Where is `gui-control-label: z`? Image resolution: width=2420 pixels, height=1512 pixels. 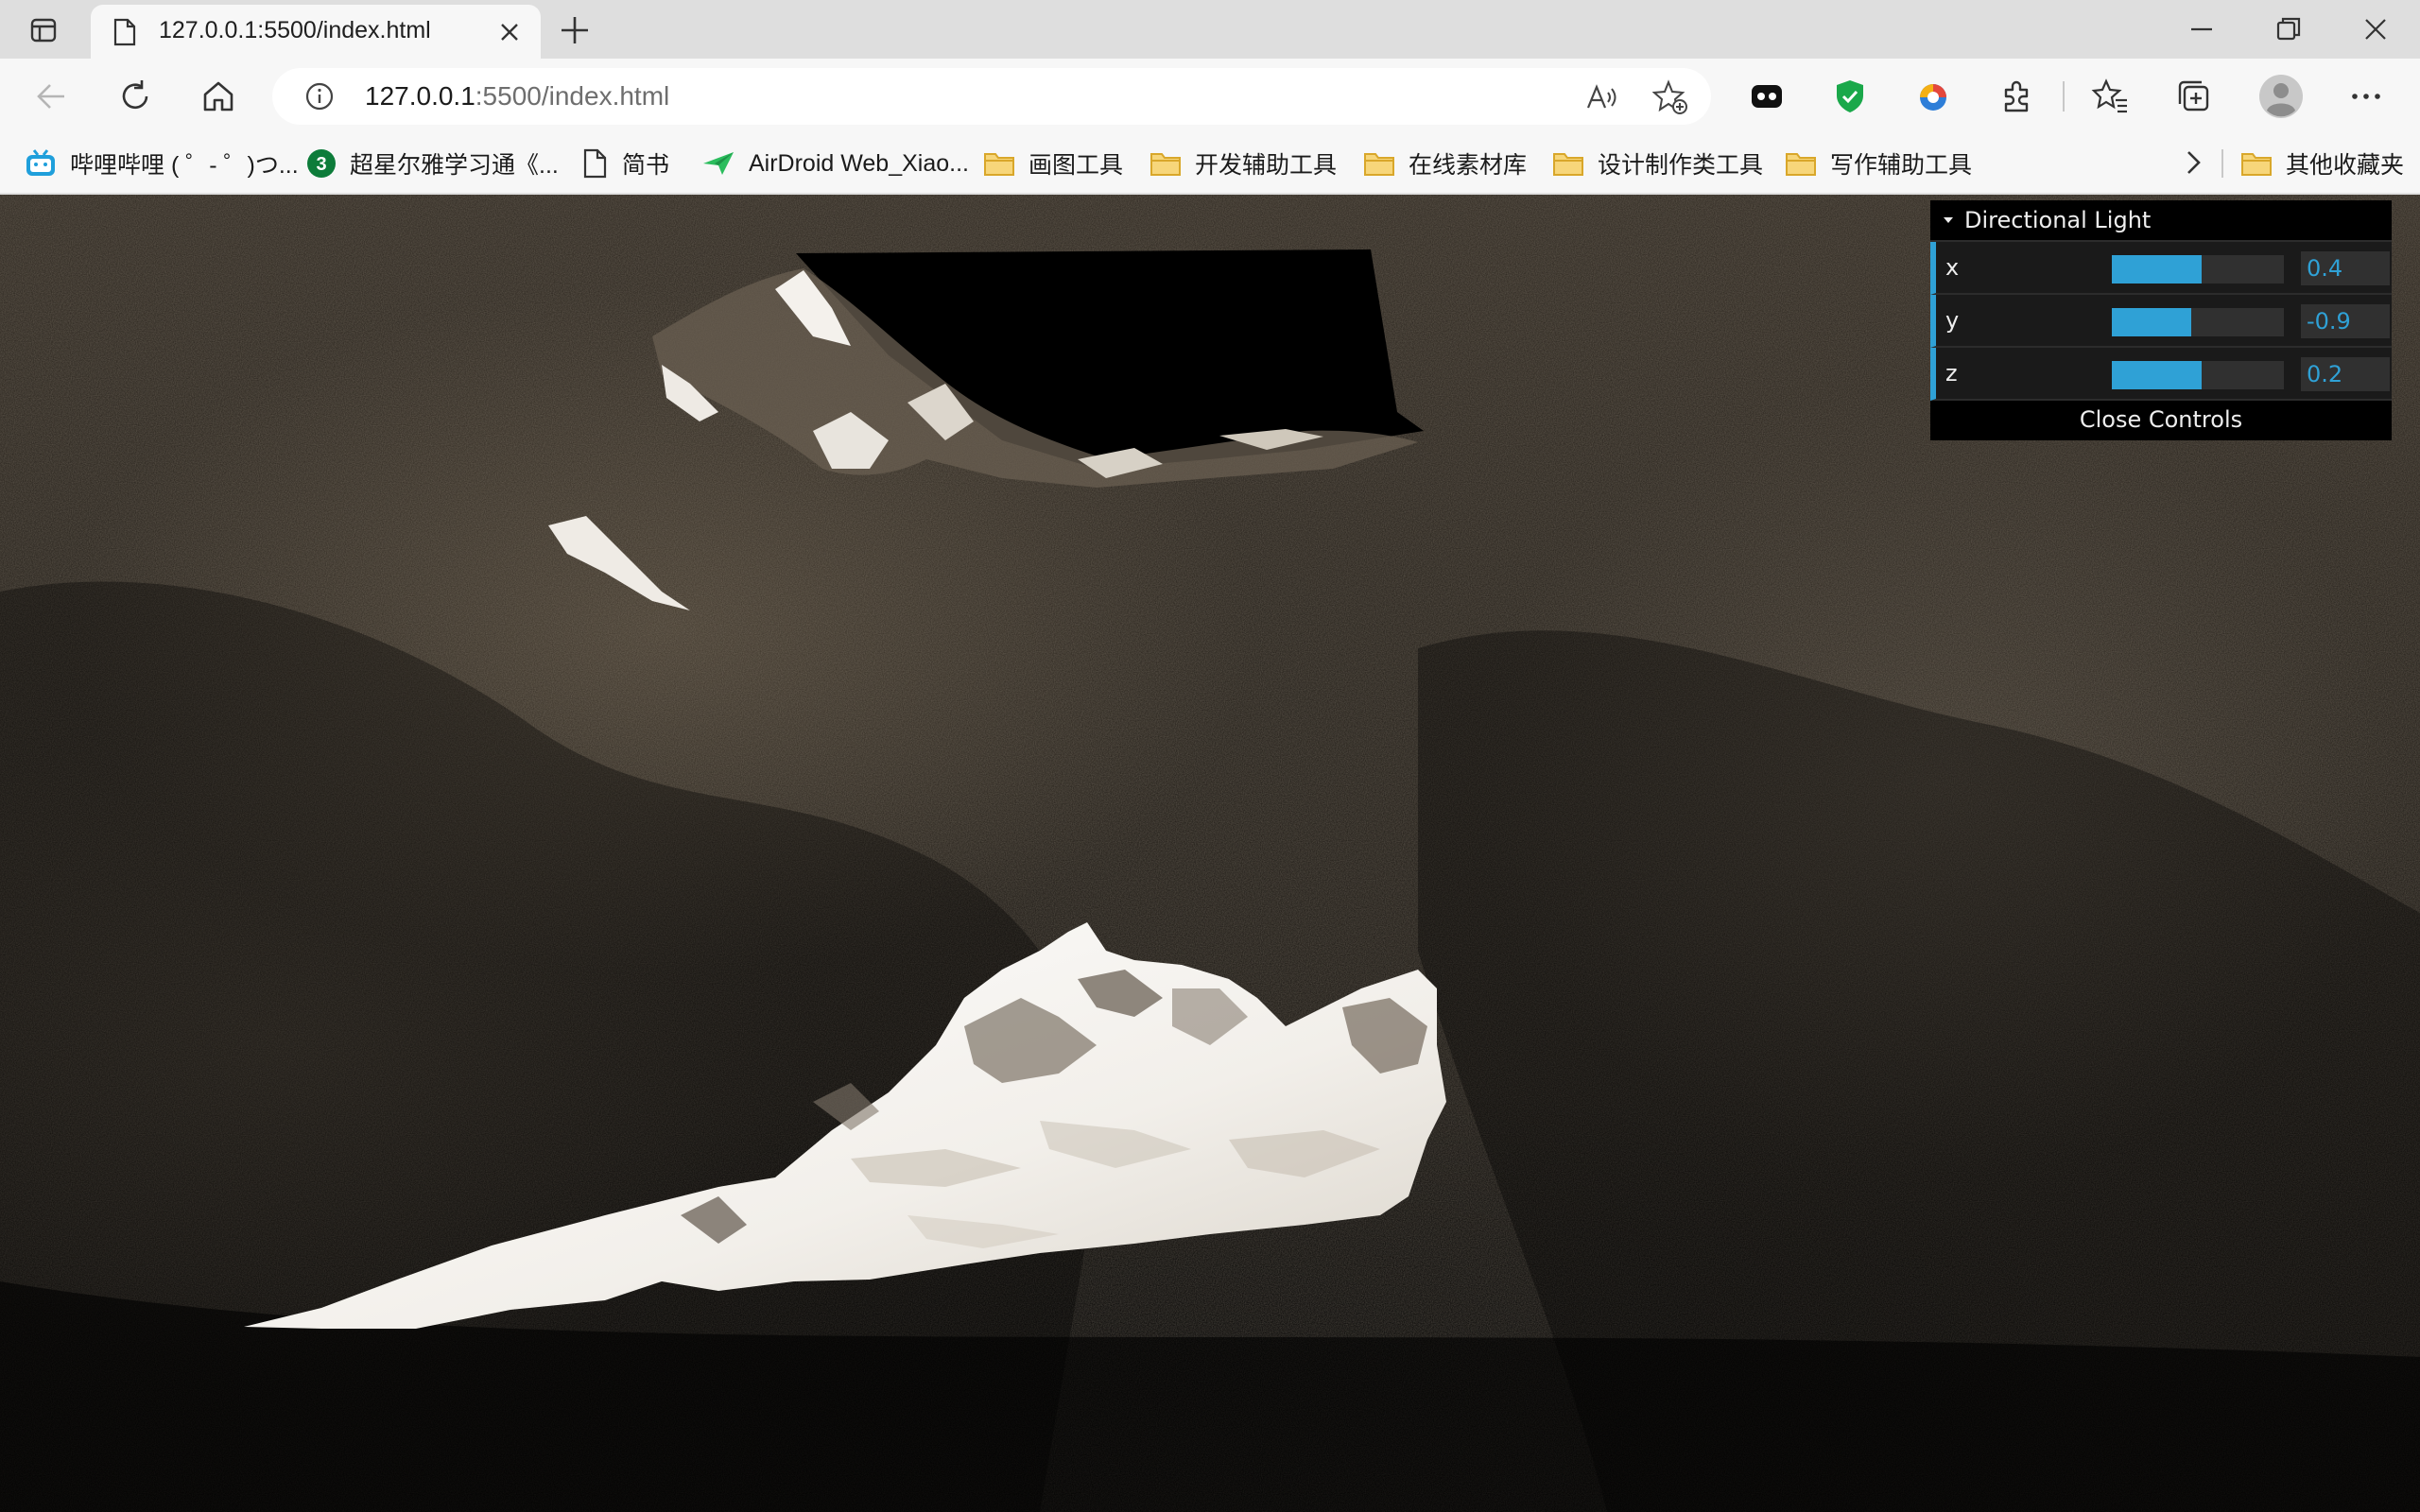 gui-control-label: z is located at coordinates (1951, 373).